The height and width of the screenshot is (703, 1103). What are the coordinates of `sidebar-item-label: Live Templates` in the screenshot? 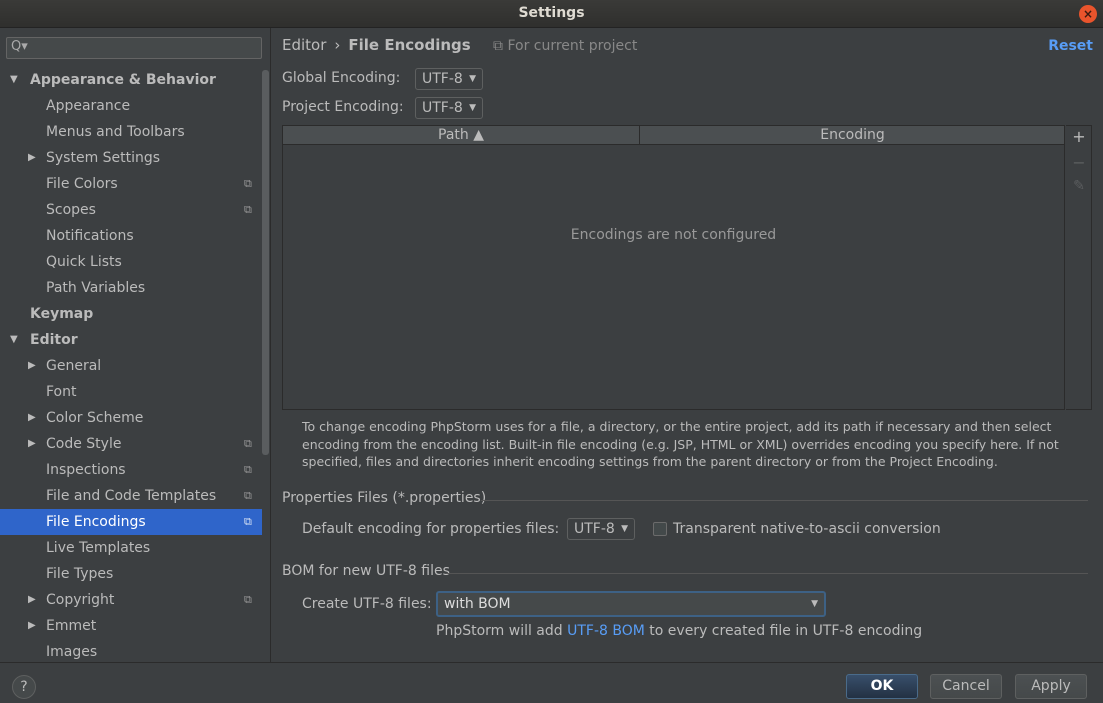 It's located at (98, 548).